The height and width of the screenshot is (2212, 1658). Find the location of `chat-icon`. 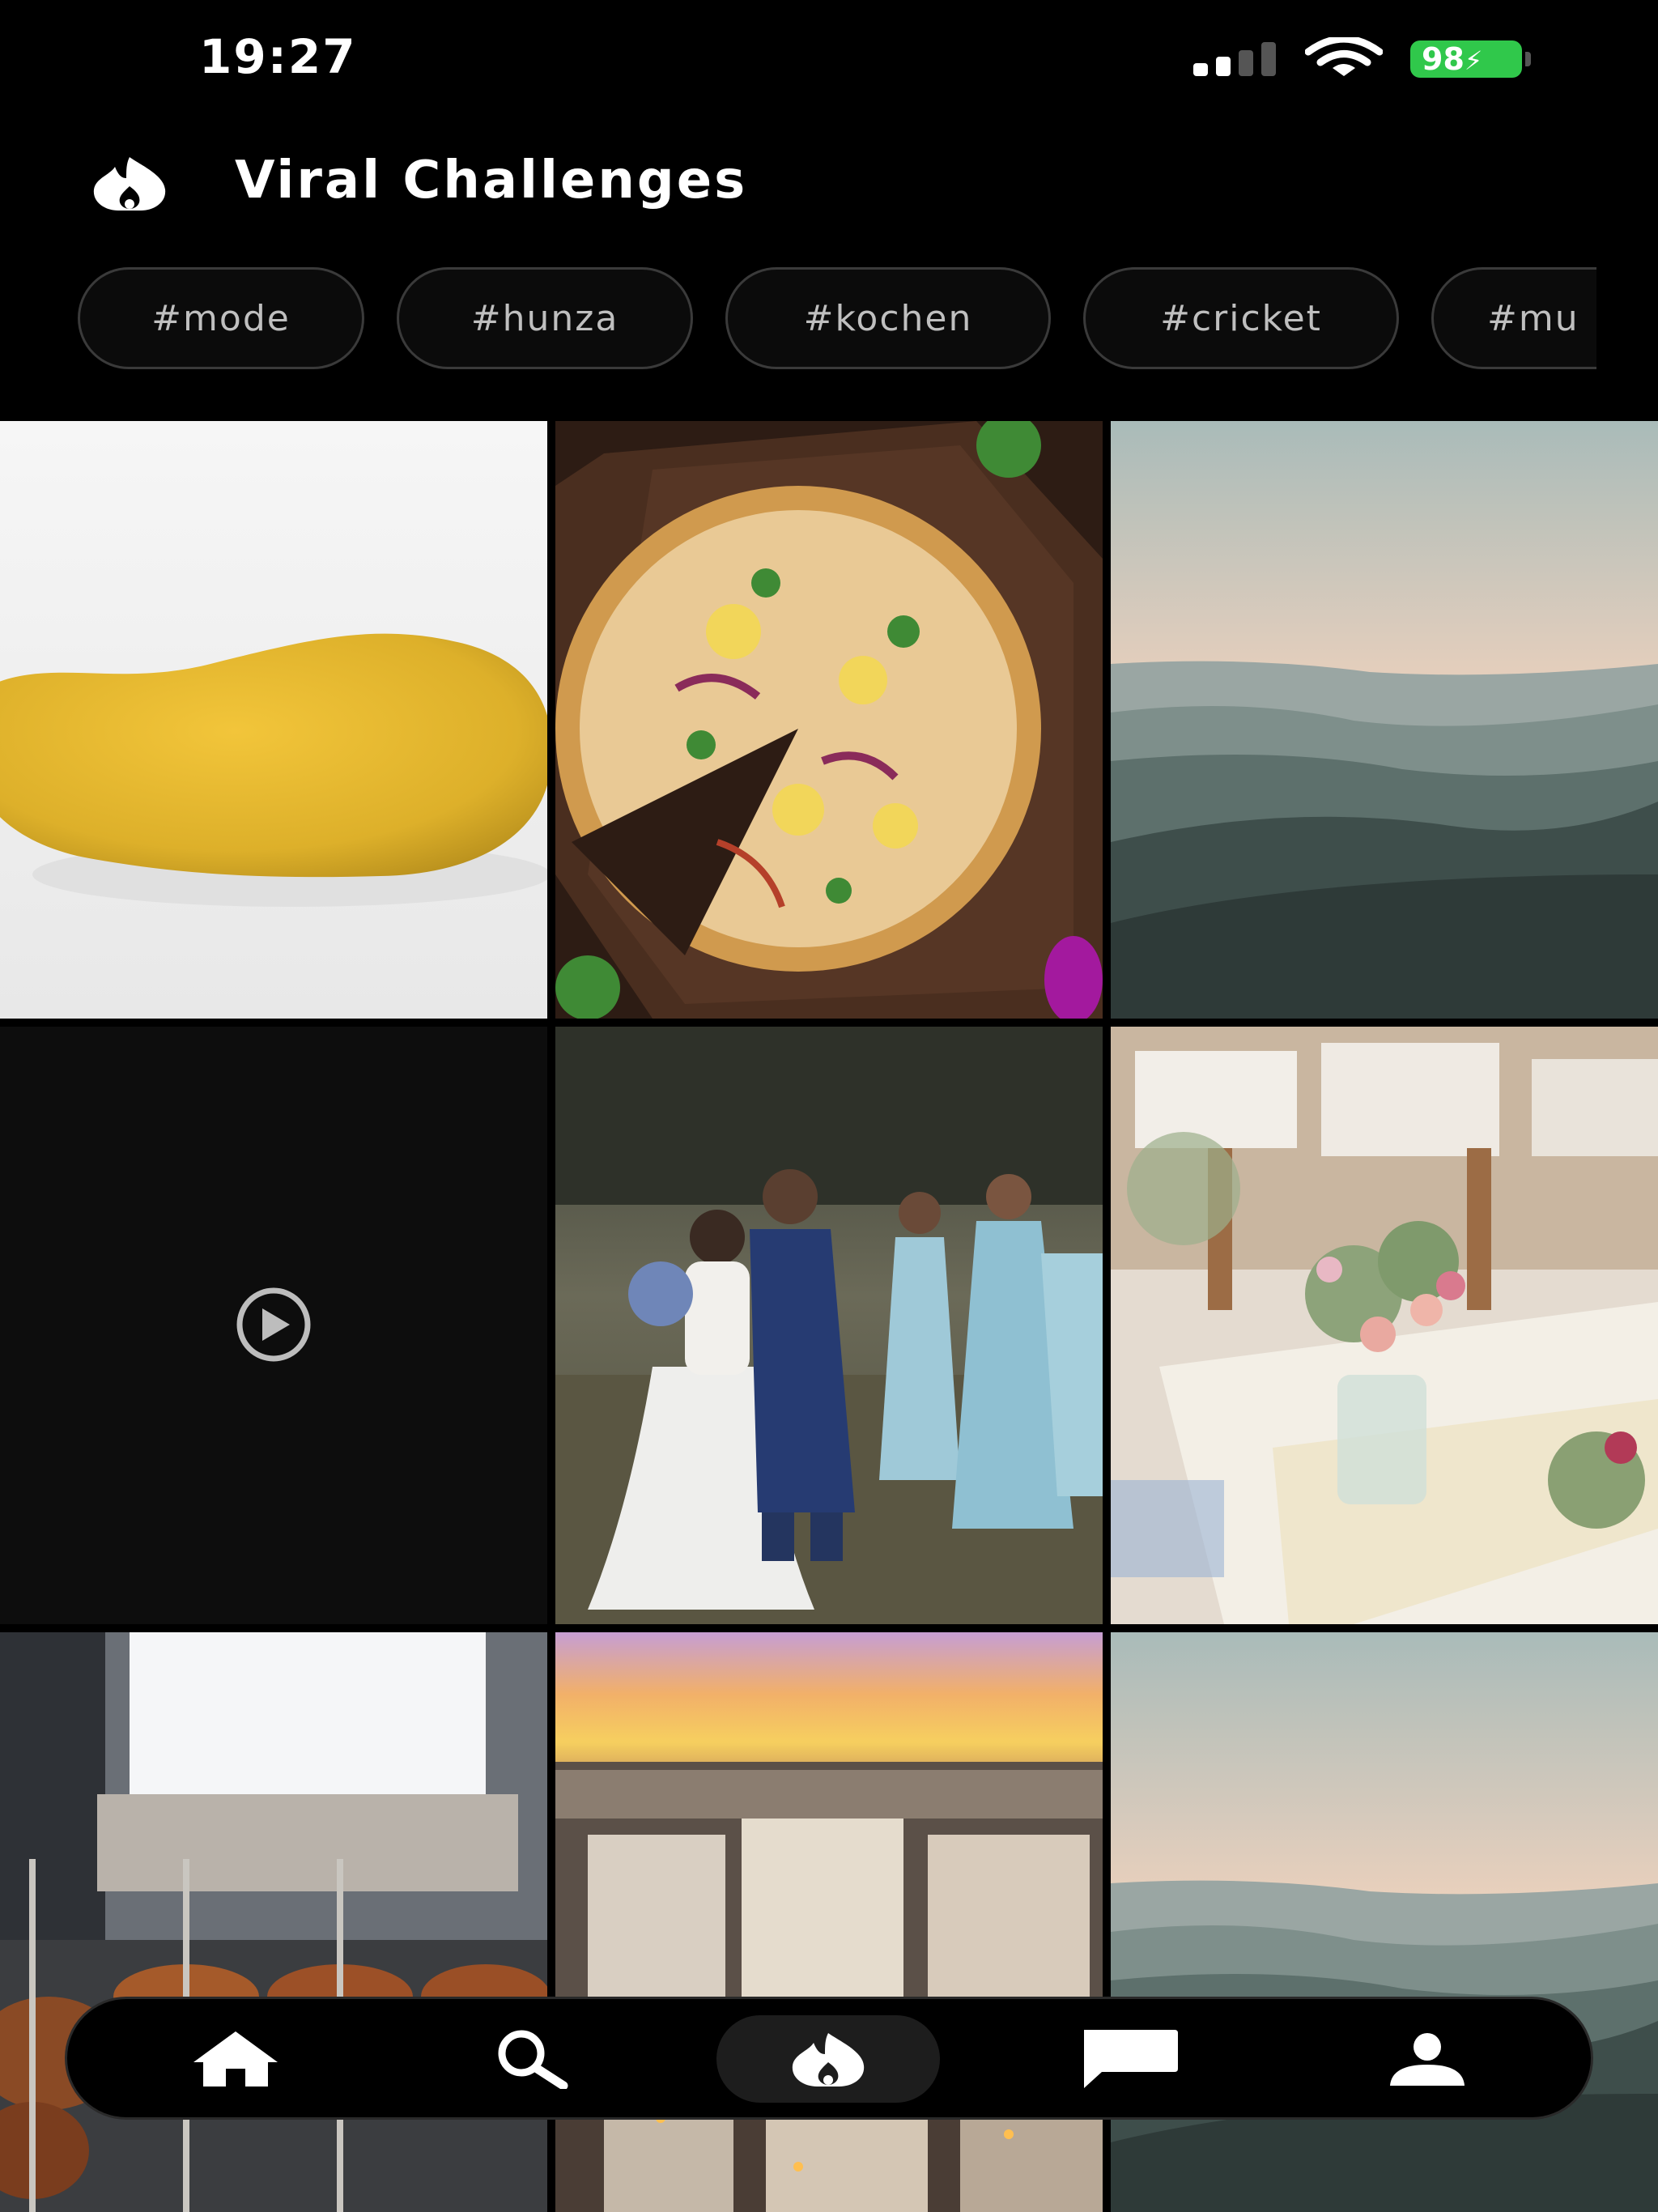

chat-icon is located at coordinates (1131, 2059).